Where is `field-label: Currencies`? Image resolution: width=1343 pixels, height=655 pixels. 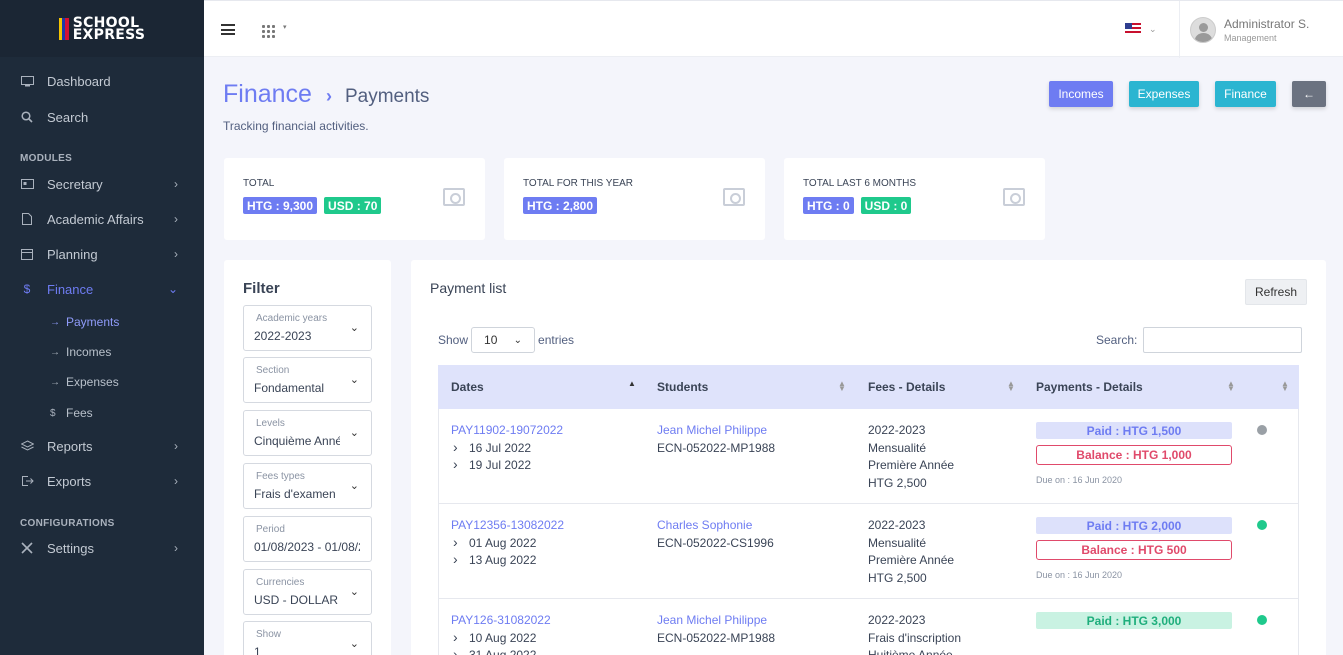 field-label: Currencies is located at coordinates (280, 582).